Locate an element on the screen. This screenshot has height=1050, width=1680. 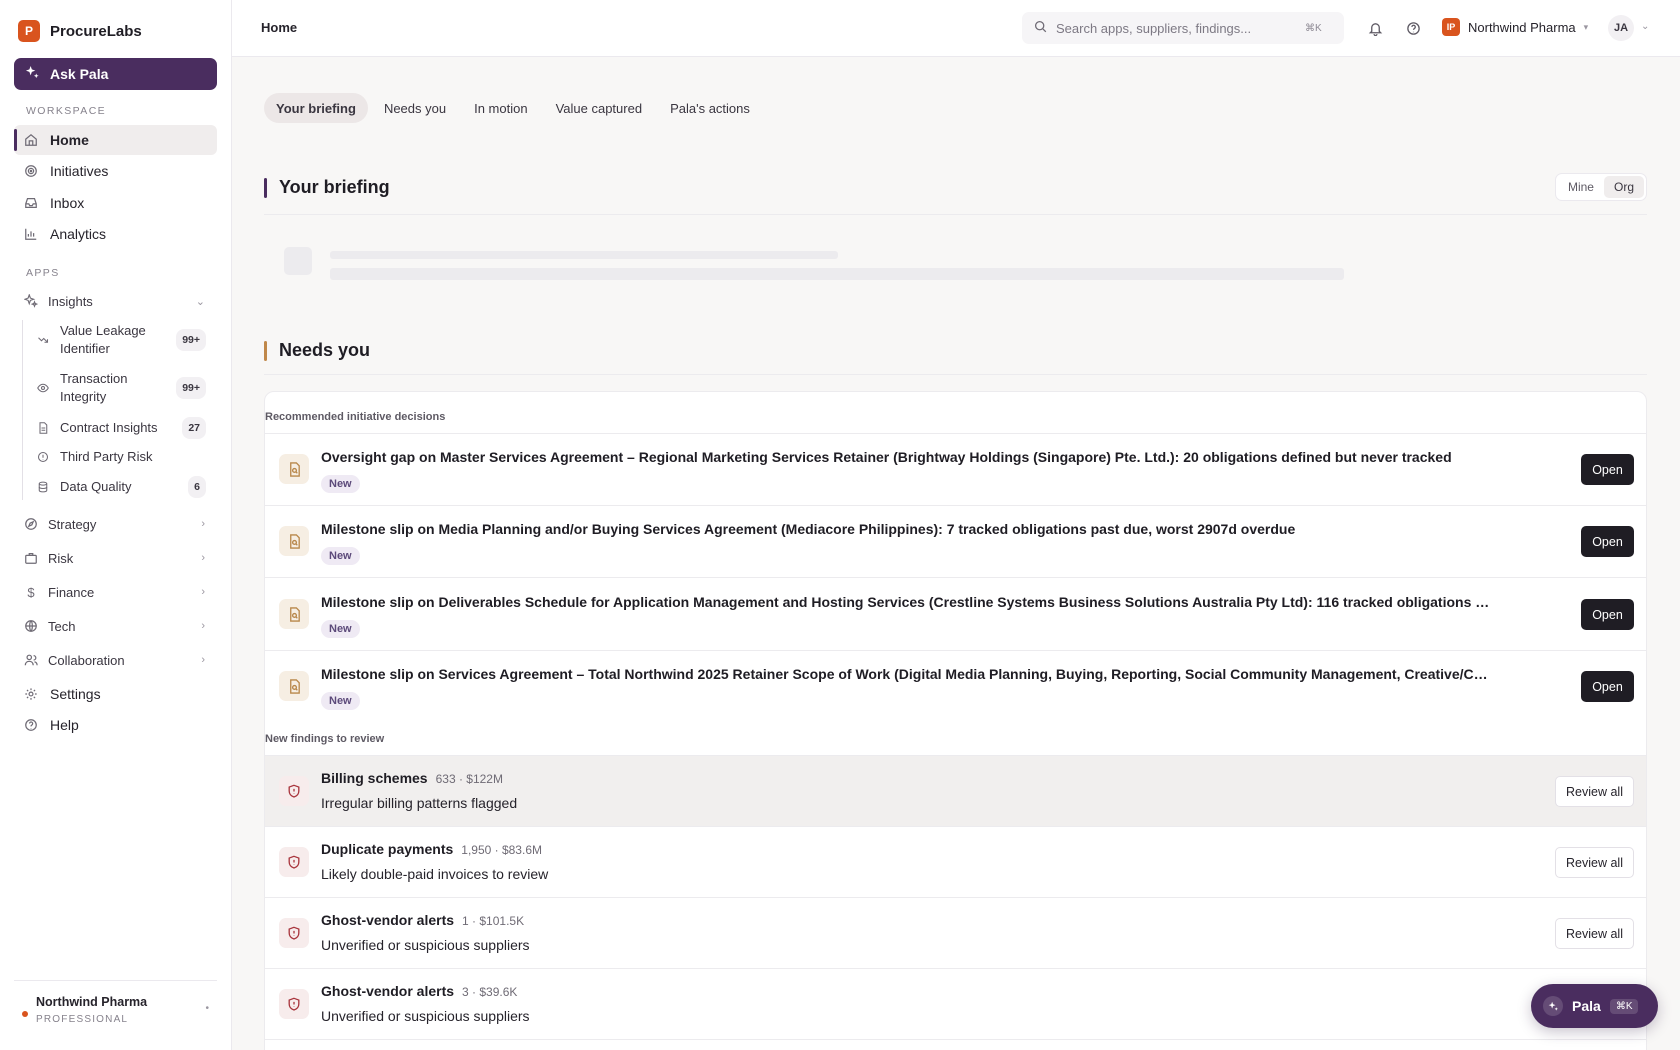
finding-name: Billing schemes is located at coordinates (374, 778).